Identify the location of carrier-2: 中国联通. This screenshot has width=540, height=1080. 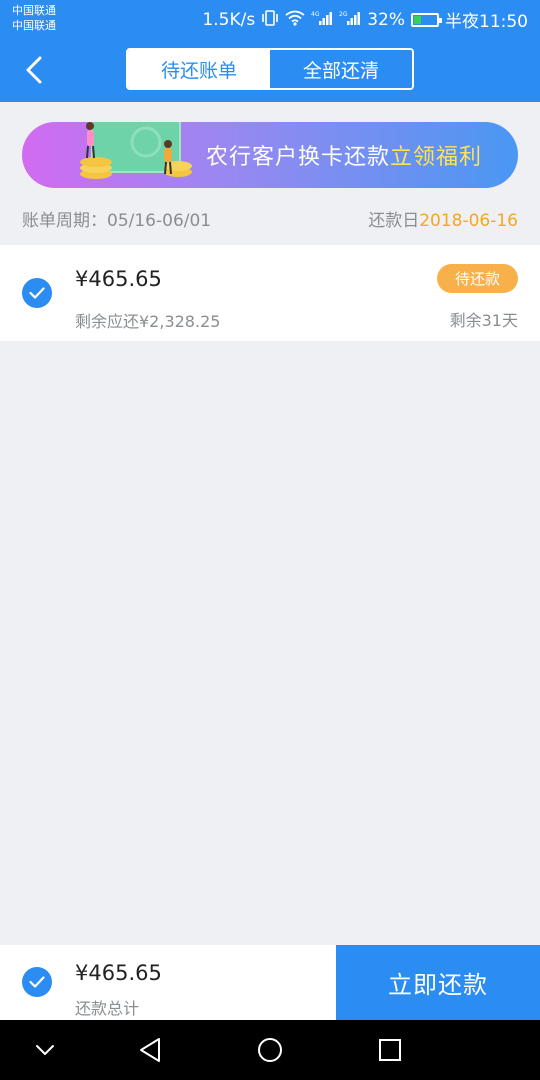
(34, 25).